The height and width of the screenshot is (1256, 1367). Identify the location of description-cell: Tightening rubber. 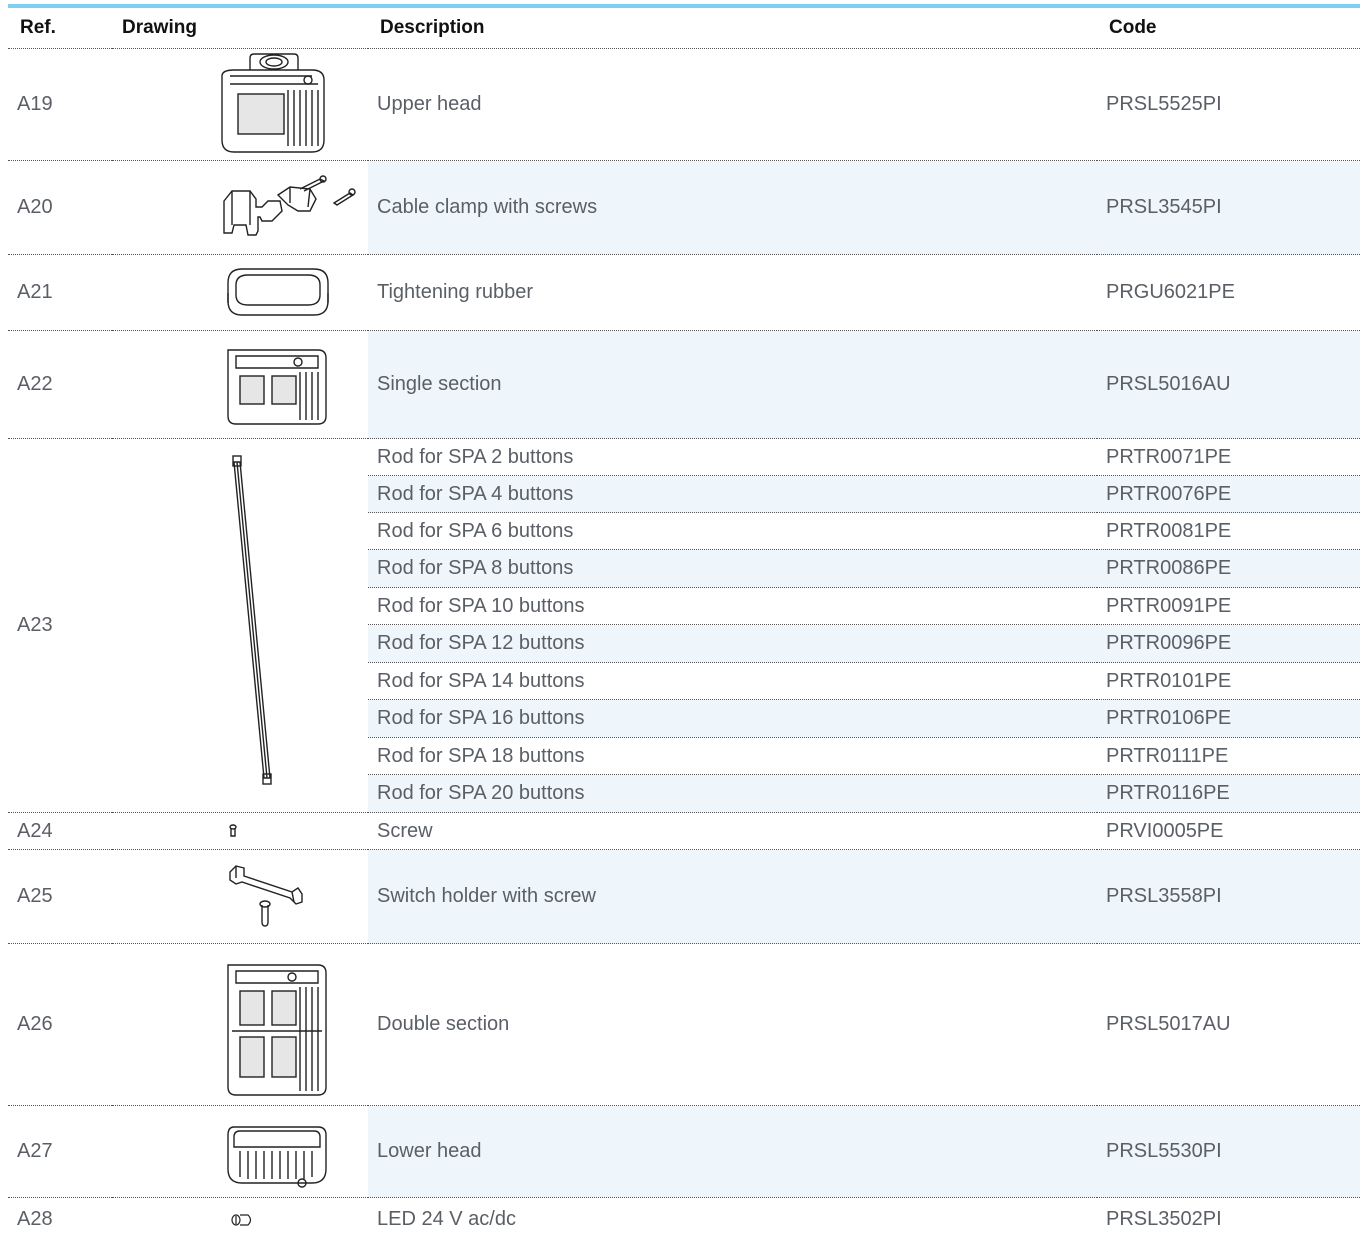
(732, 292).